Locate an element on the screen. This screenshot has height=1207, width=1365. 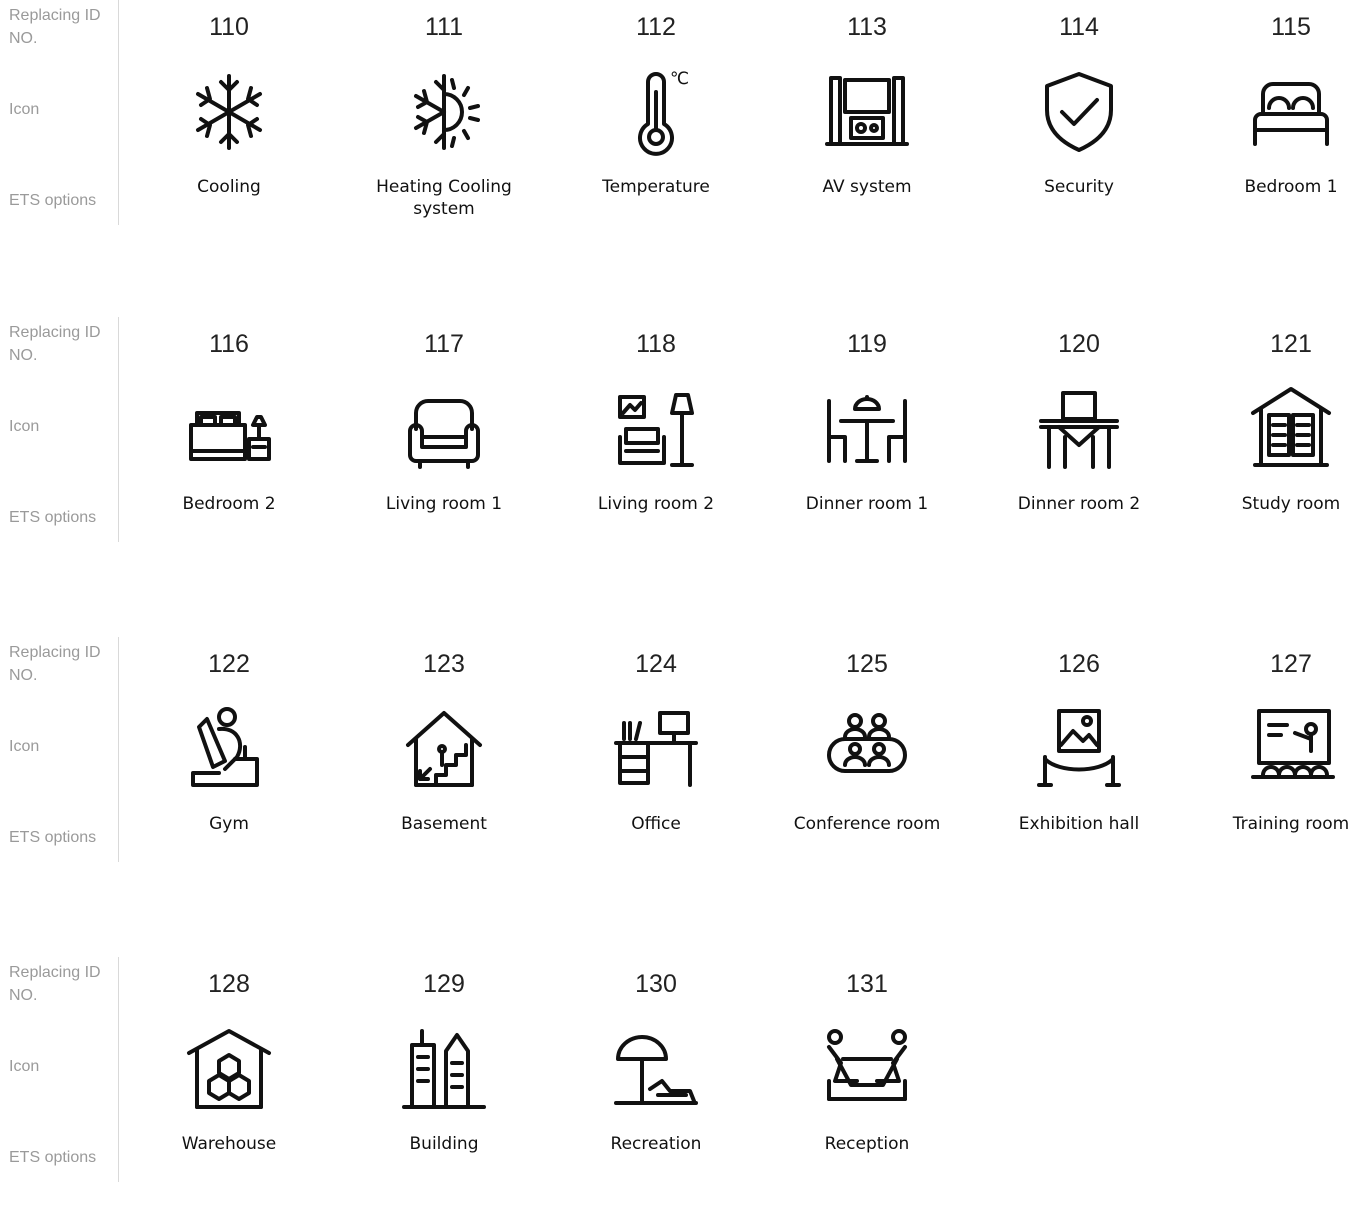
icon-cell: 118 Living room 2 is located at coordinates (656, 442).